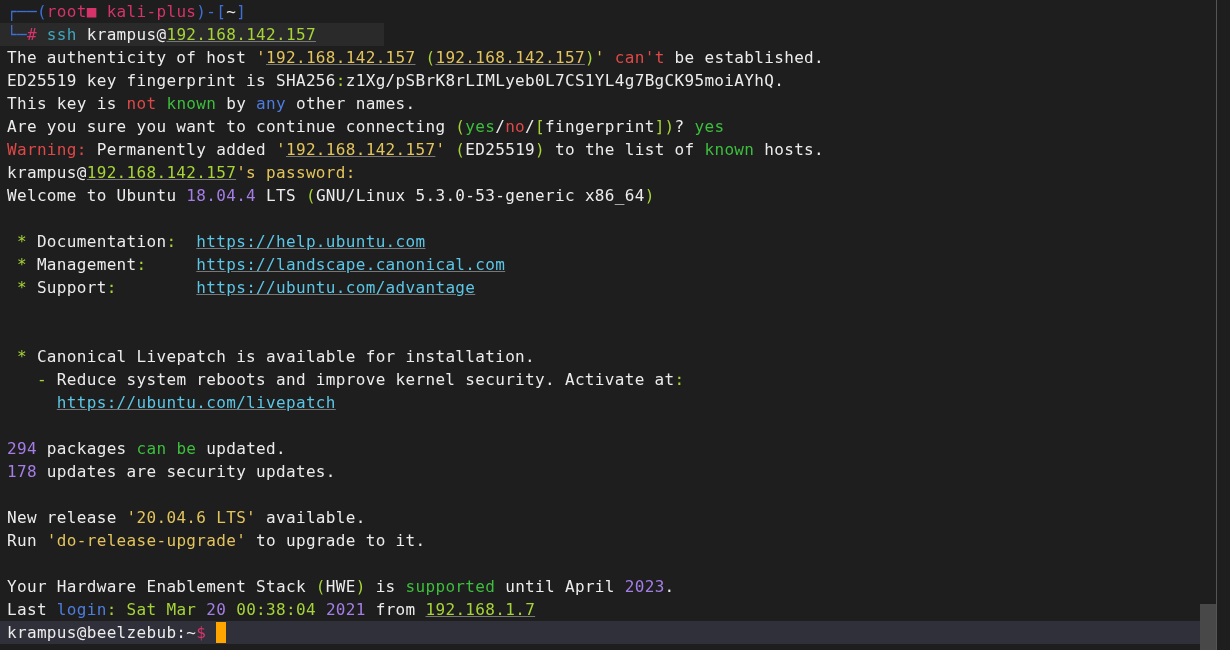 This screenshot has width=1230, height=650. What do you see at coordinates (340, 587) in the screenshot?
I see `terminal-line: Your Hardware Enablement Stack (HWE) is supported until April 2023.` at bounding box center [340, 587].